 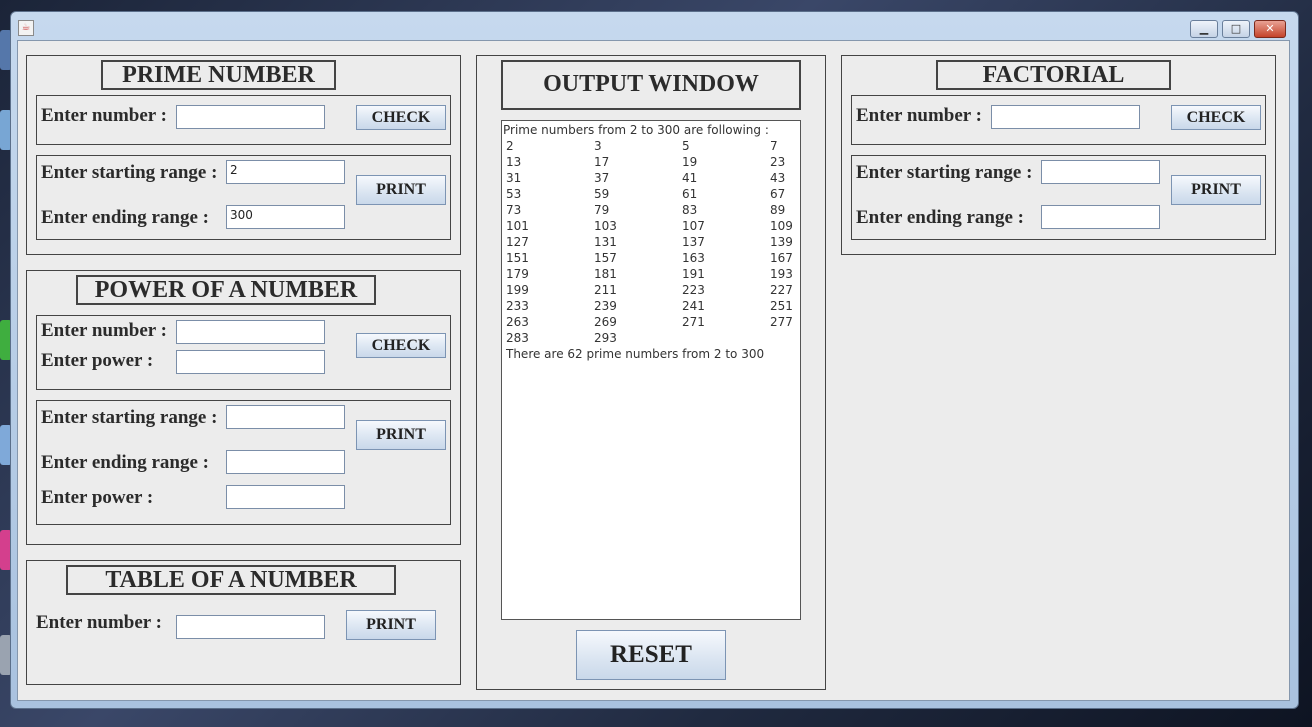 I want to click on prime-number-input, so click(x=250, y=117).